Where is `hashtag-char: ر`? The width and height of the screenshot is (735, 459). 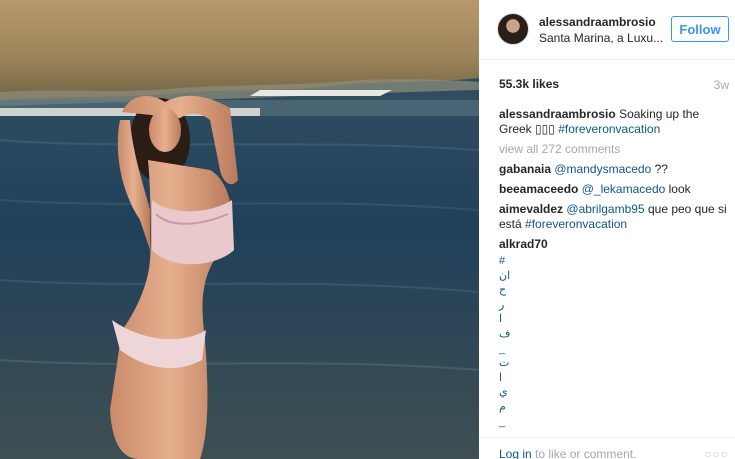 hashtag-char: ر is located at coordinates (502, 304).